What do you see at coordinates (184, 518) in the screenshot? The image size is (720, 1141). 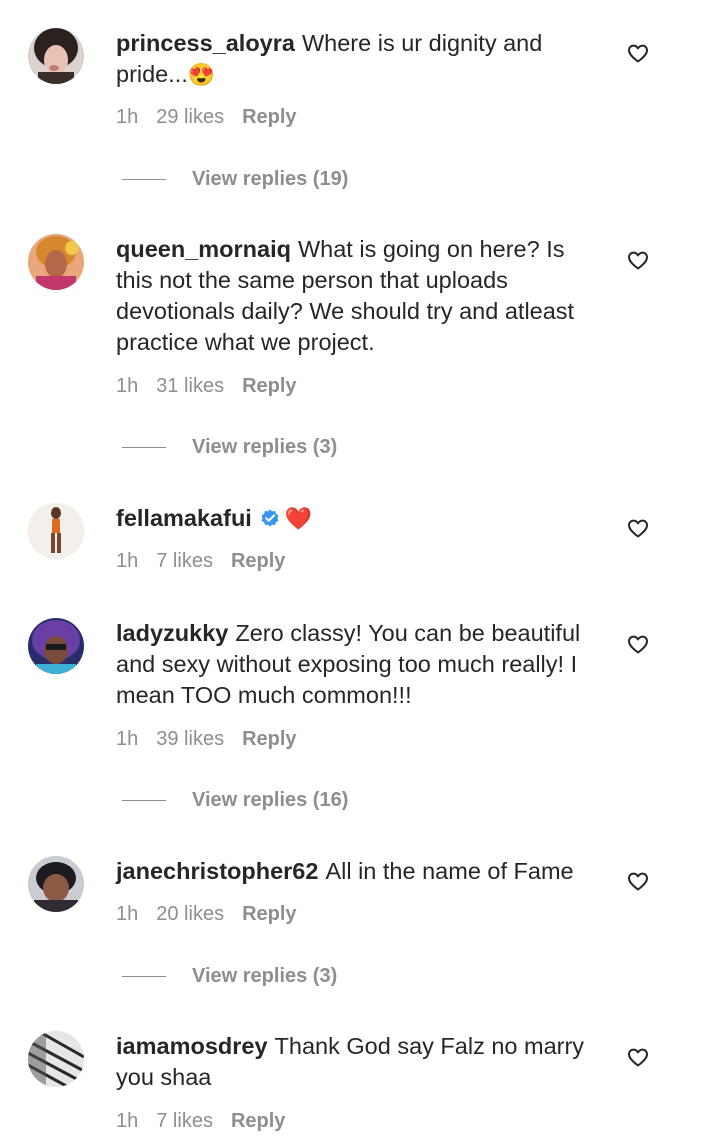 I see `username-link: fellamakafui` at bounding box center [184, 518].